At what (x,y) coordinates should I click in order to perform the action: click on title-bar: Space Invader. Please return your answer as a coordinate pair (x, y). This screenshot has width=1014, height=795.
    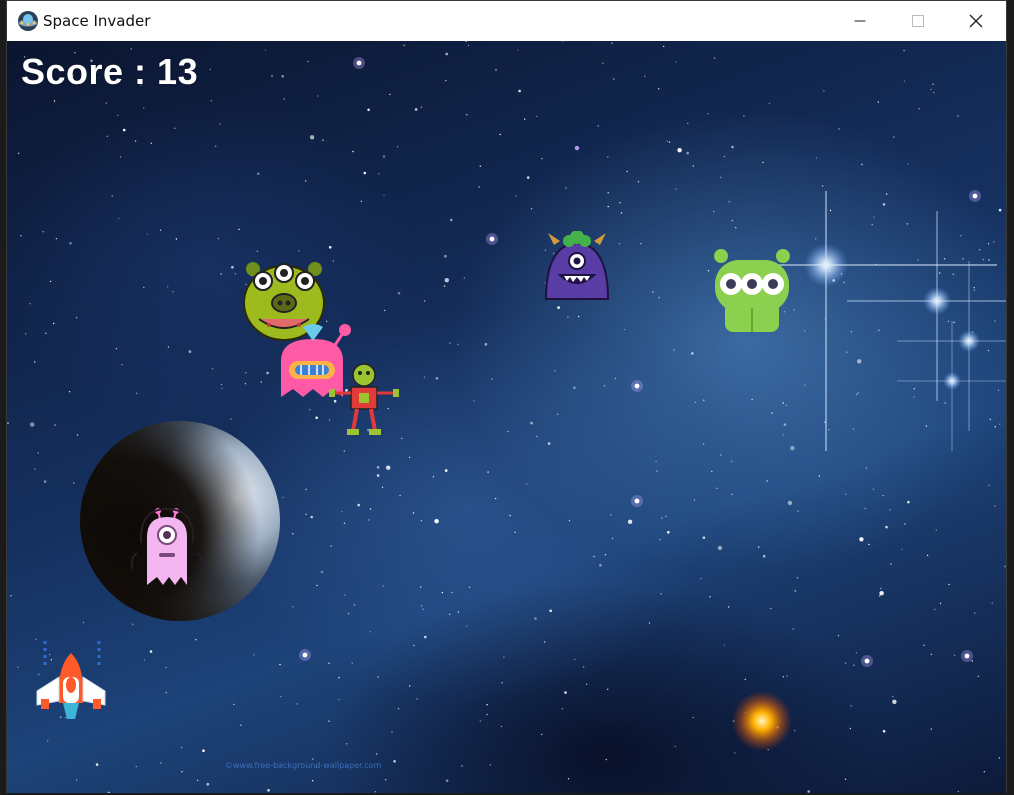
    Looking at the image, I should click on (506, 21).